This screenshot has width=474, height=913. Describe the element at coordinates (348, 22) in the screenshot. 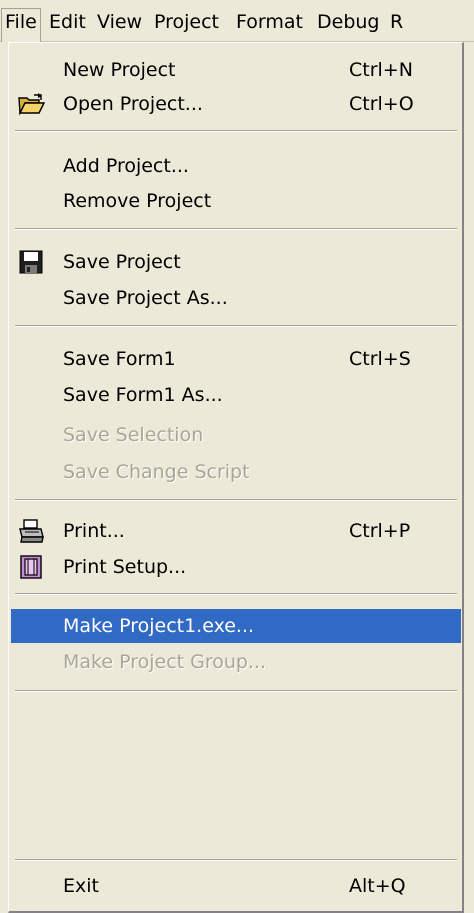

I see `menu-debug: Debug` at that location.